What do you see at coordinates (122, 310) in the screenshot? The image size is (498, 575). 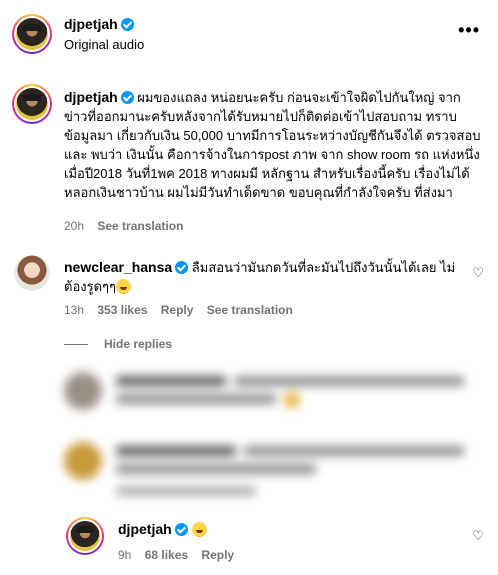 I see `comment-likes: 353 likes` at bounding box center [122, 310].